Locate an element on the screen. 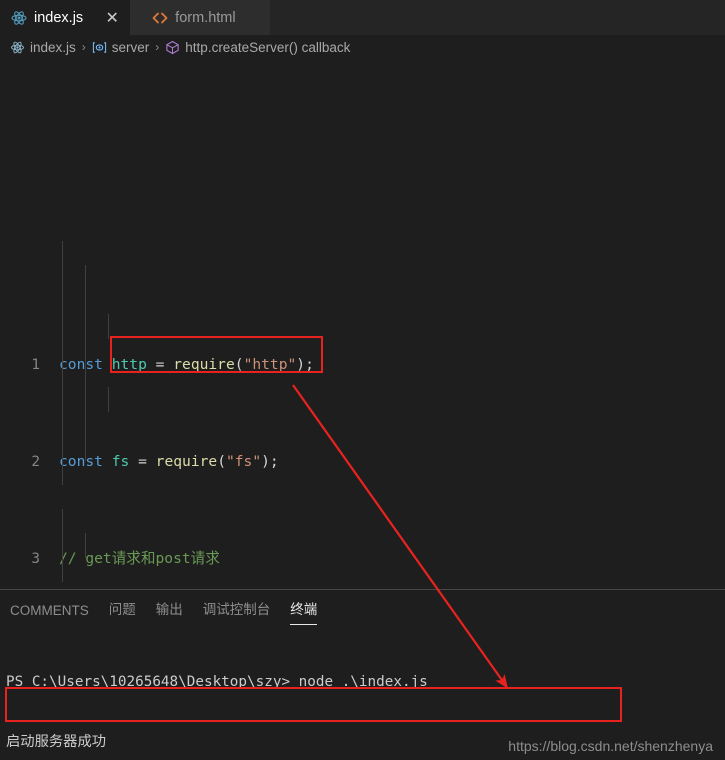  terminal-prompt: PS C:\Users\10265648\Desktop\szy> is located at coordinates (148, 682).